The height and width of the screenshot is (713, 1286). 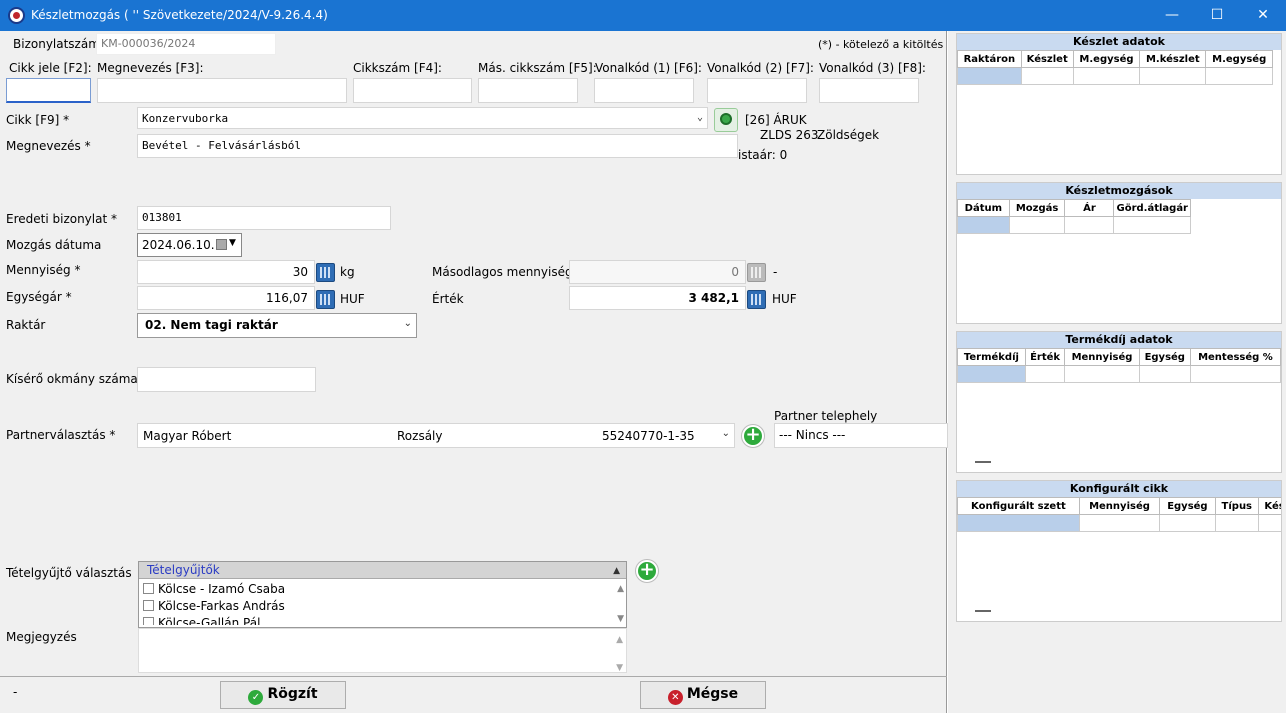 What do you see at coordinates (39, 297) in the screenshot?
I see `unit-price-label: Egységár *` at bounding box center [39, 297].